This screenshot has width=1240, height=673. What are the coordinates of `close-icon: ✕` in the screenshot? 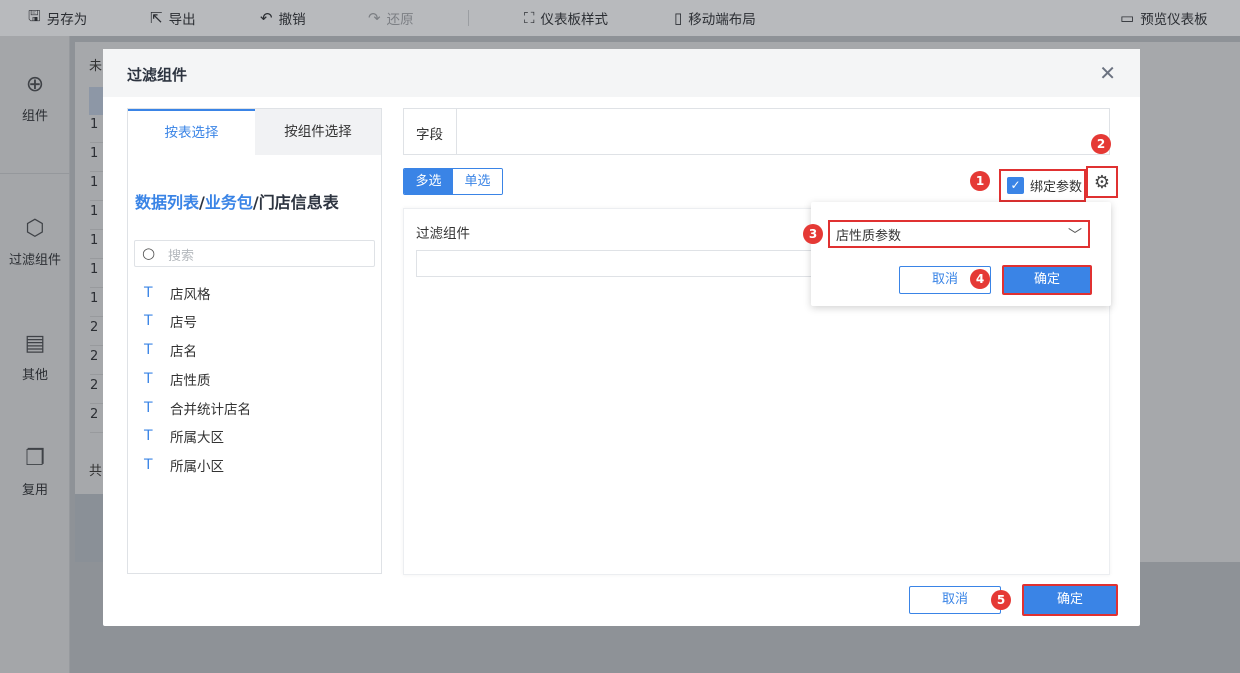 It's located at (1107, 73).